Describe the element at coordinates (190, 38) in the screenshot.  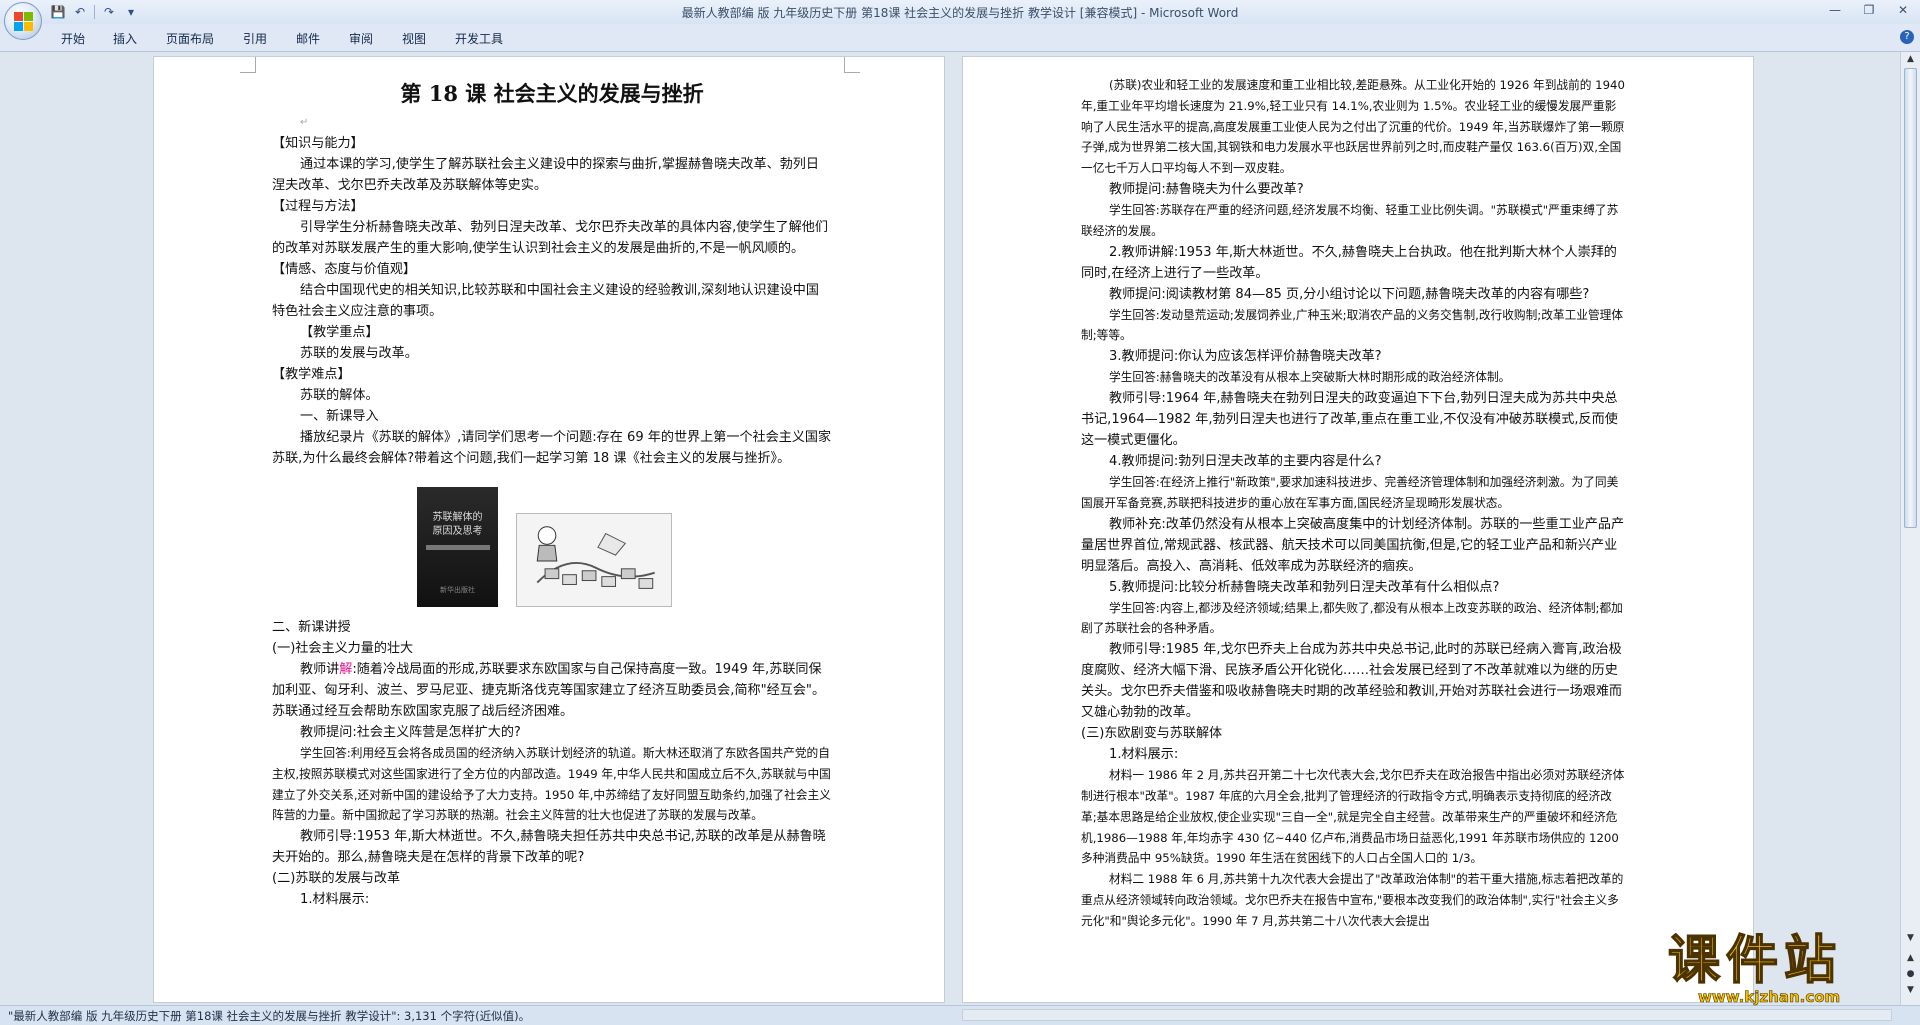
I see `tab-page-layout: 页面布局` at that location.